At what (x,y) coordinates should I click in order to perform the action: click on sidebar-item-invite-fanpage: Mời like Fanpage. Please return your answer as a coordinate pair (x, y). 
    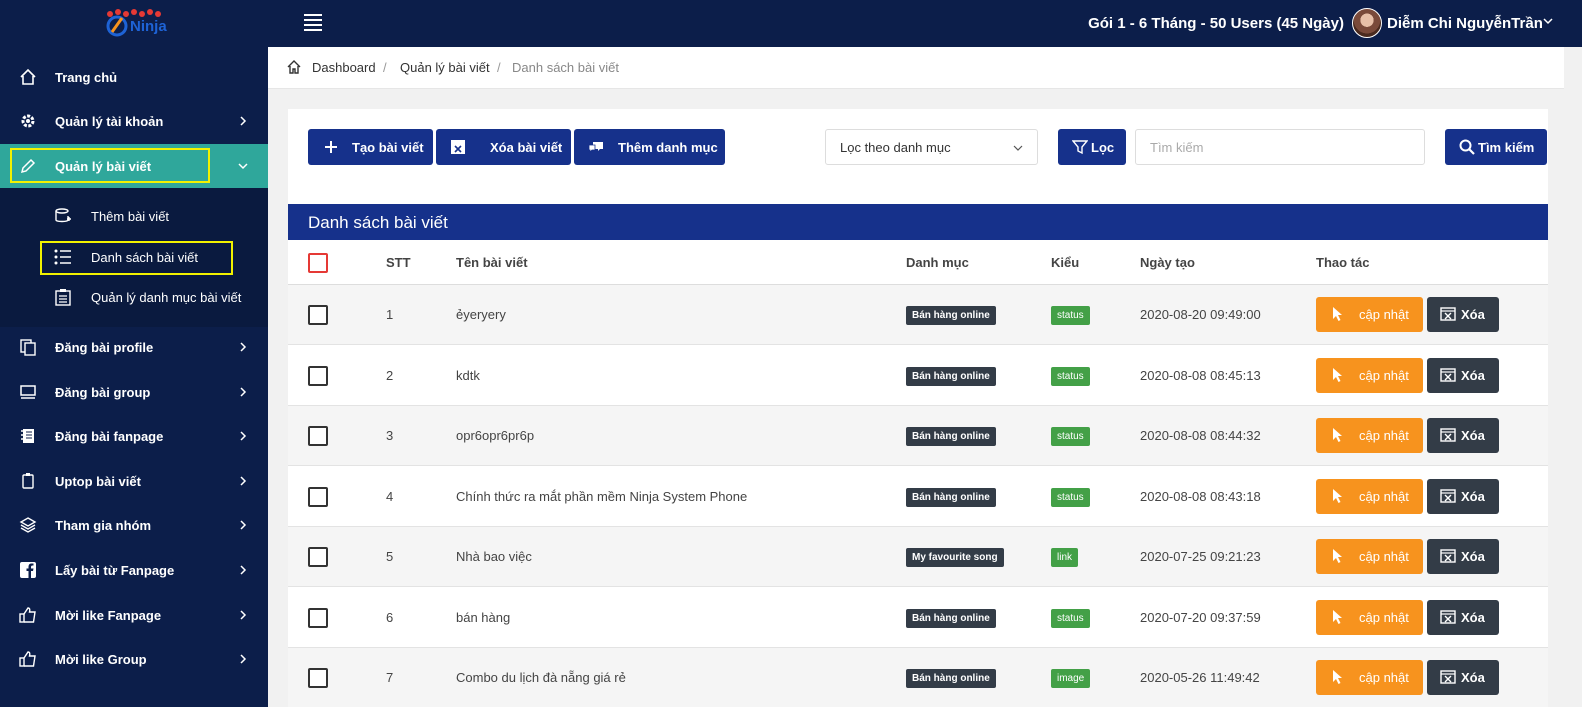
    Looking at the image, I should click on (134, 615).